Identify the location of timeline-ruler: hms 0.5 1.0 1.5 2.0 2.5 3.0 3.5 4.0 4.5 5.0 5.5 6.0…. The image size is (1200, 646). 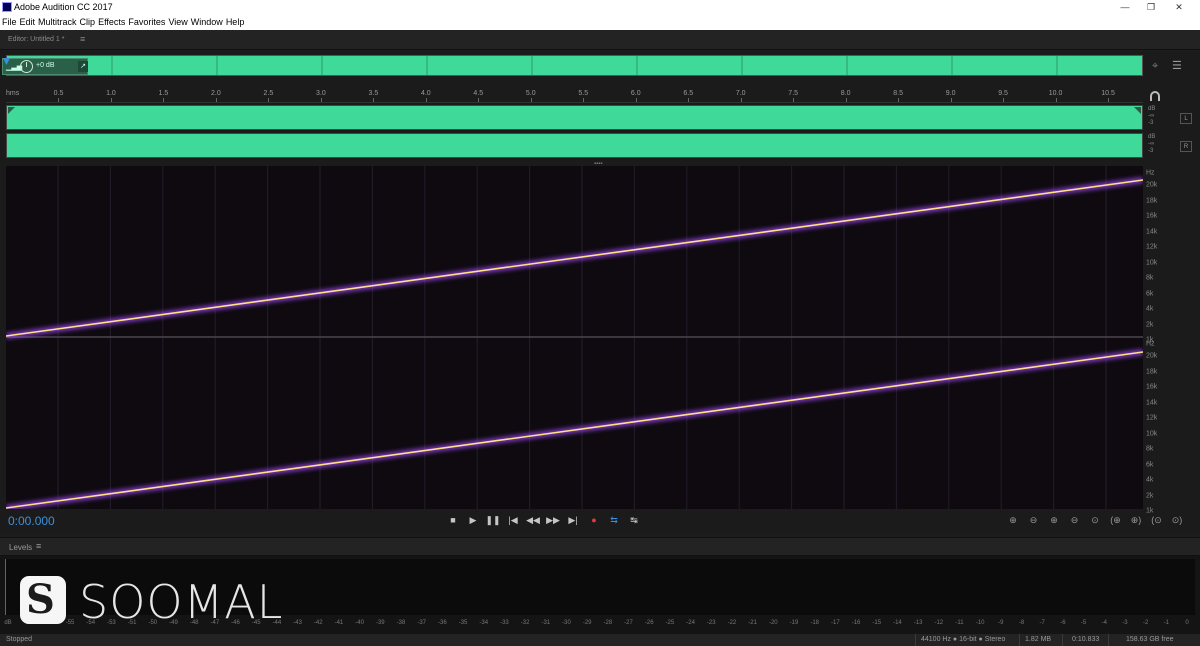
(574, 96).